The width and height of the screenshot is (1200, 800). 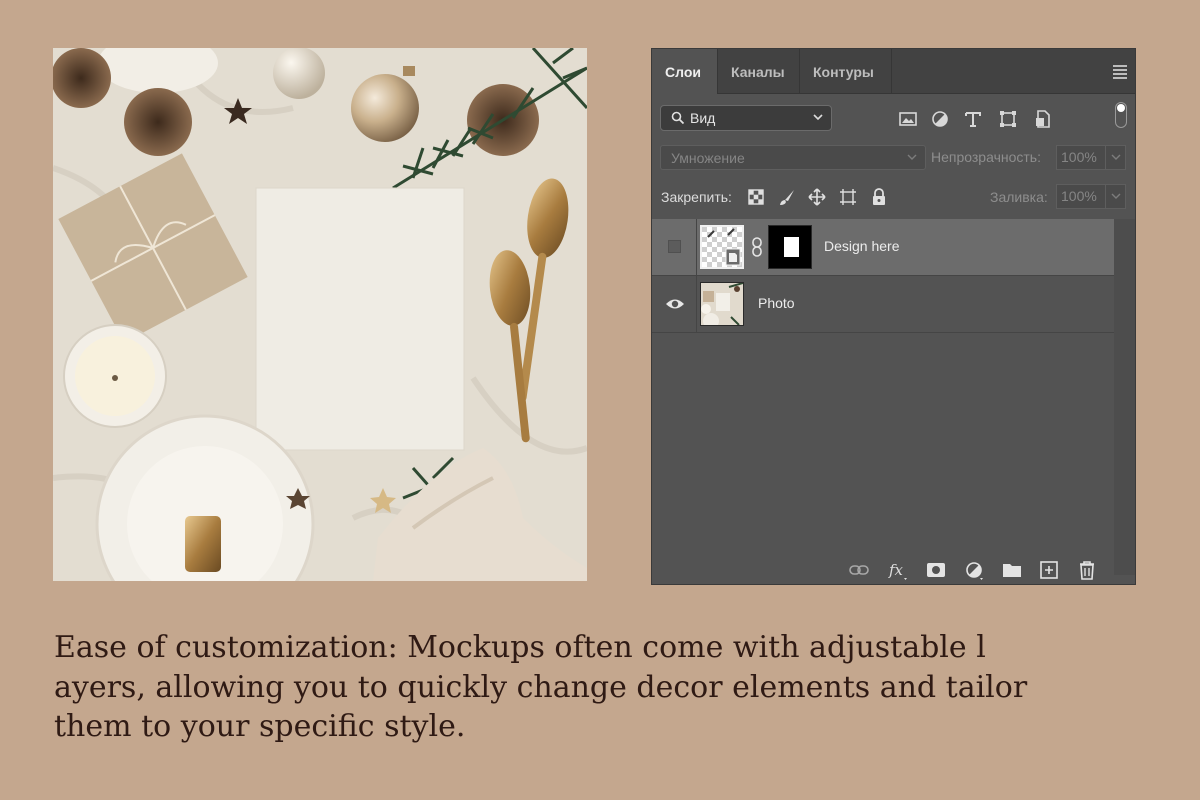 What do you see at coordinates (793, 157) in the screenshot?
I see `blend-mode-select: Умножение` at bounding box center [793, 157].